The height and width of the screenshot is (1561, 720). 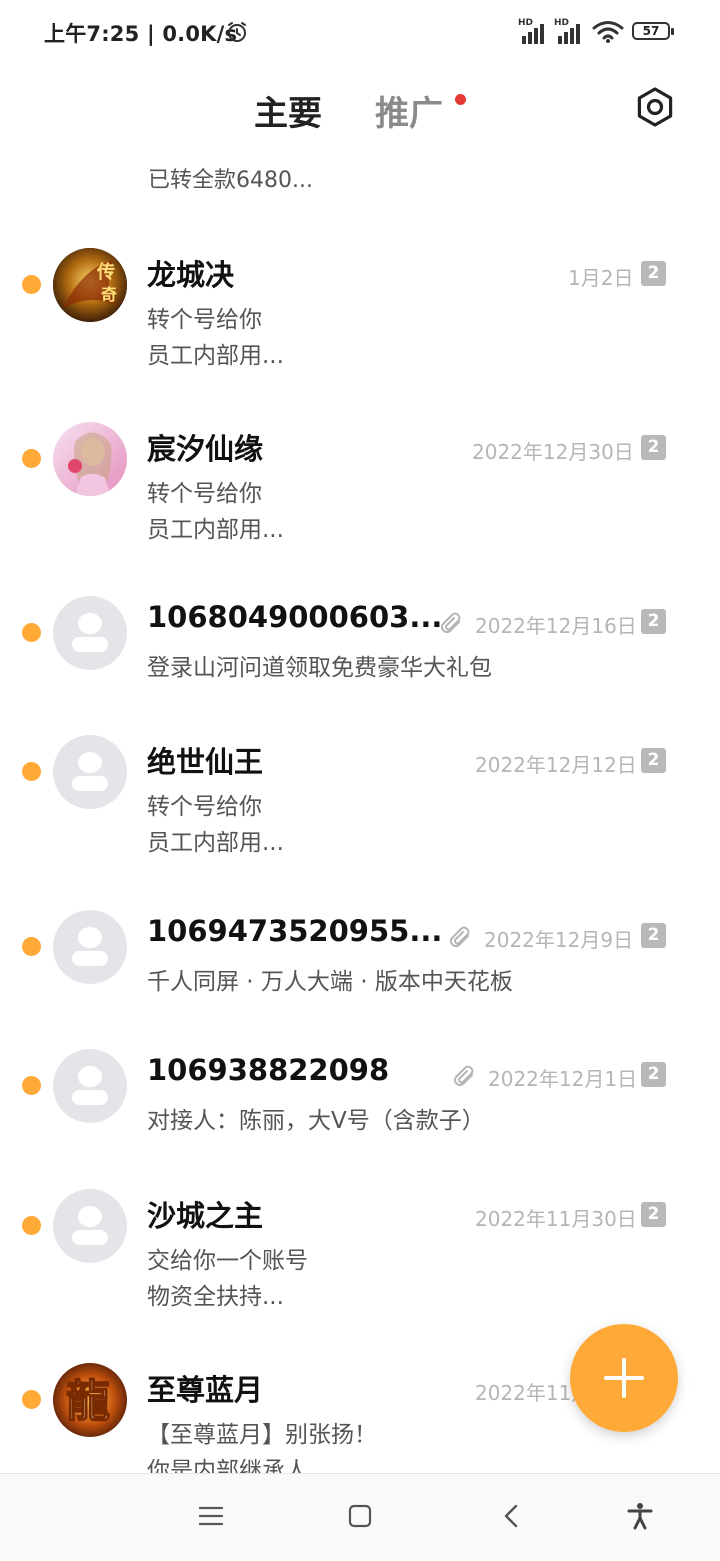 I want to click on accessibility-icon, so click(x=640, y=1516).